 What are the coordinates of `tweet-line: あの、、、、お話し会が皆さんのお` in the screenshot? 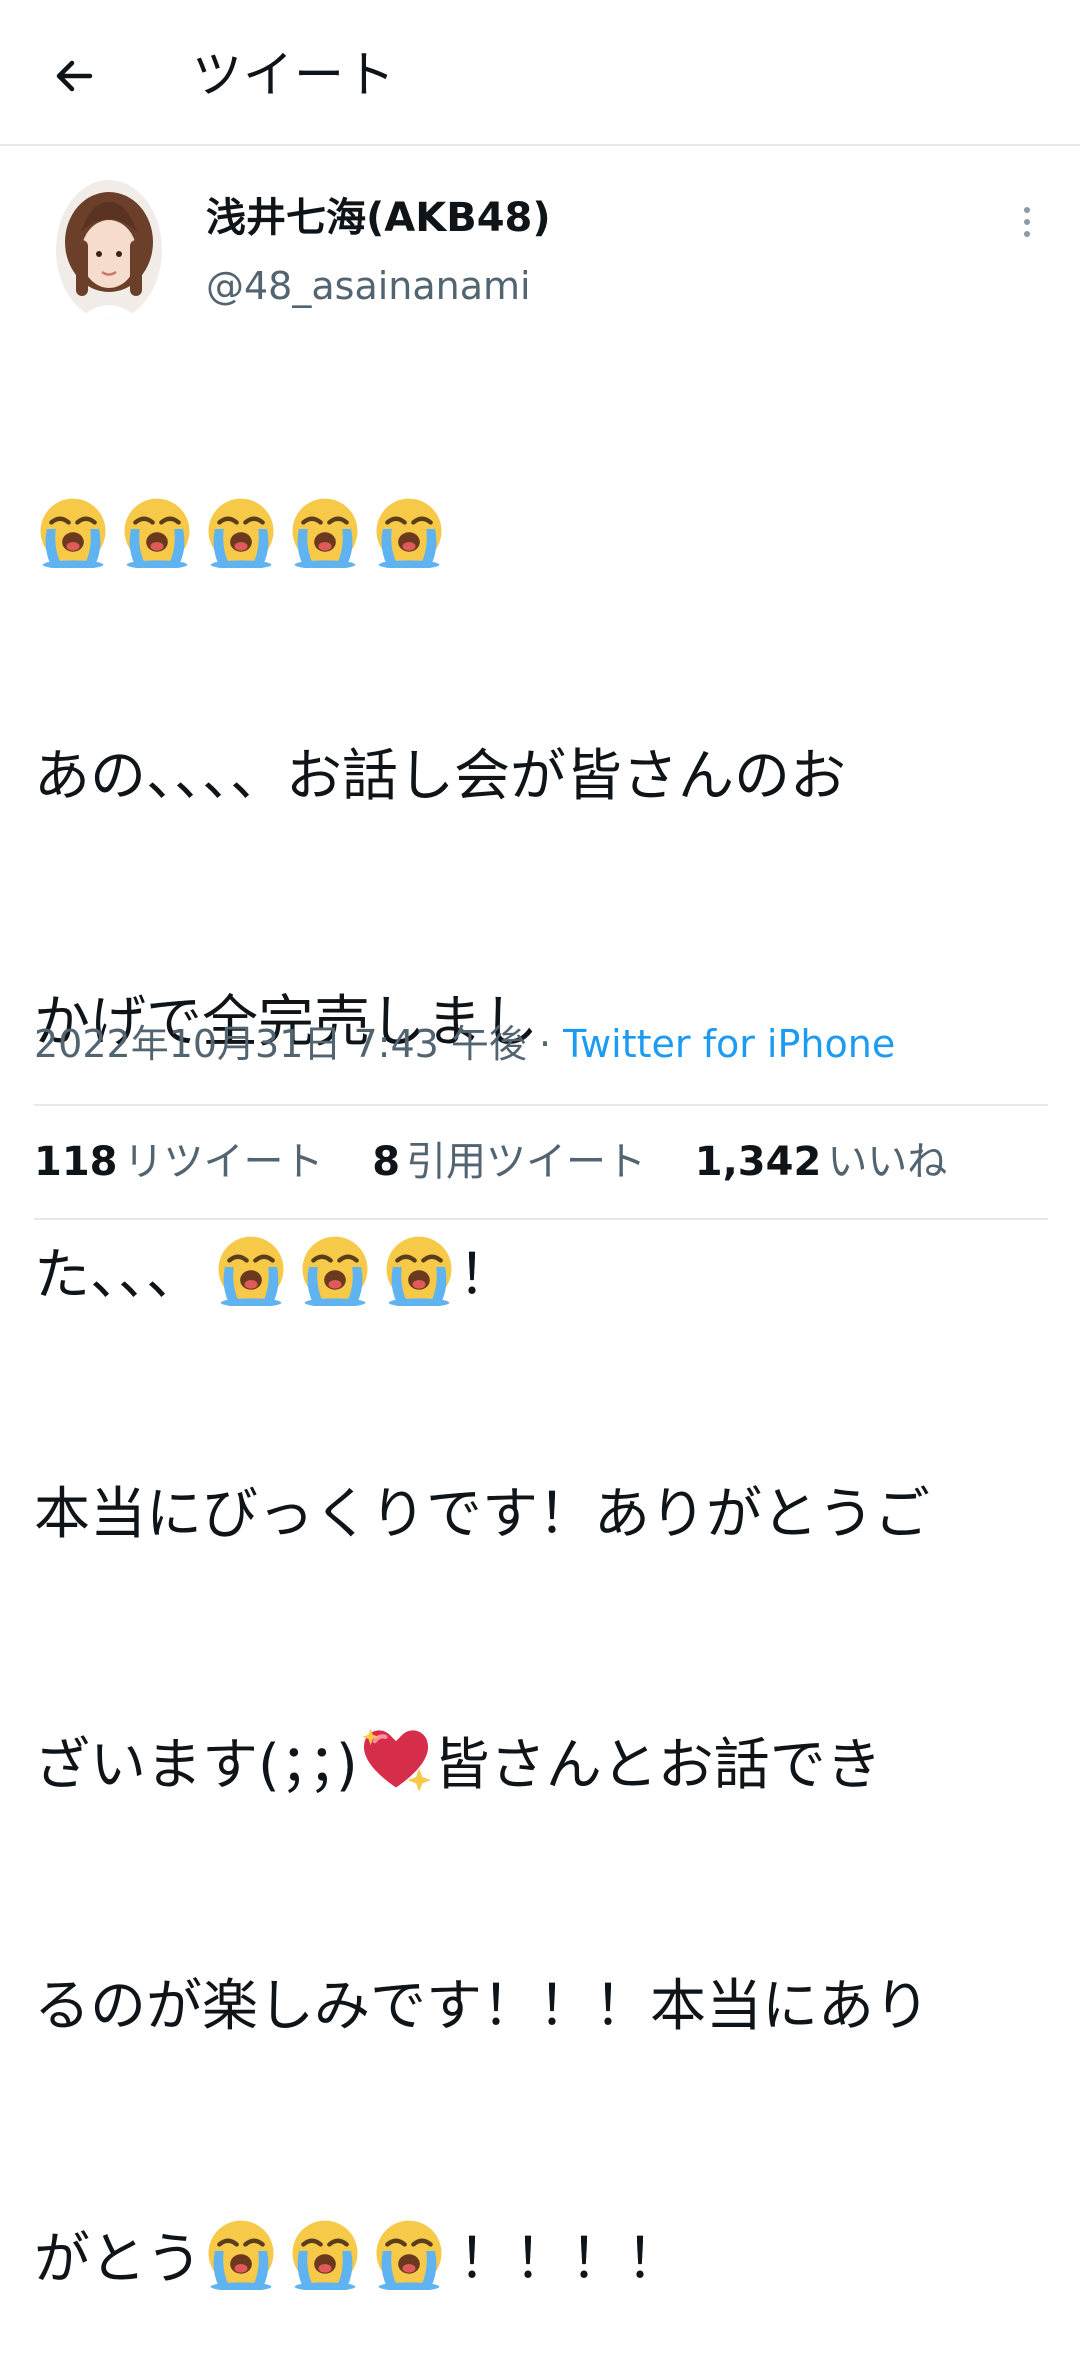 It's located at (440, 776).